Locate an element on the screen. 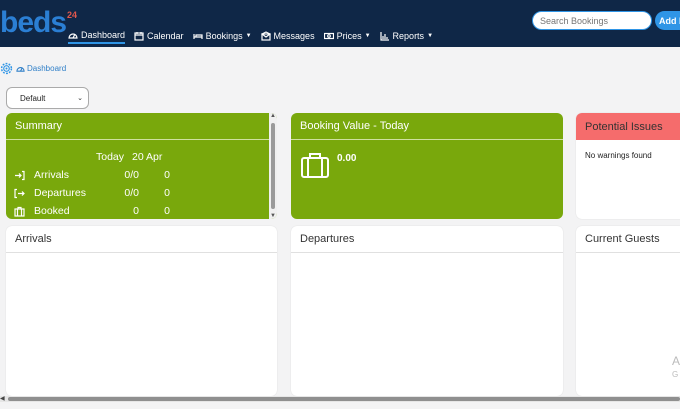 The width and height of the screenshot is (680, 409). nav-prices-label: Prices is located at coordinates (349, 36).